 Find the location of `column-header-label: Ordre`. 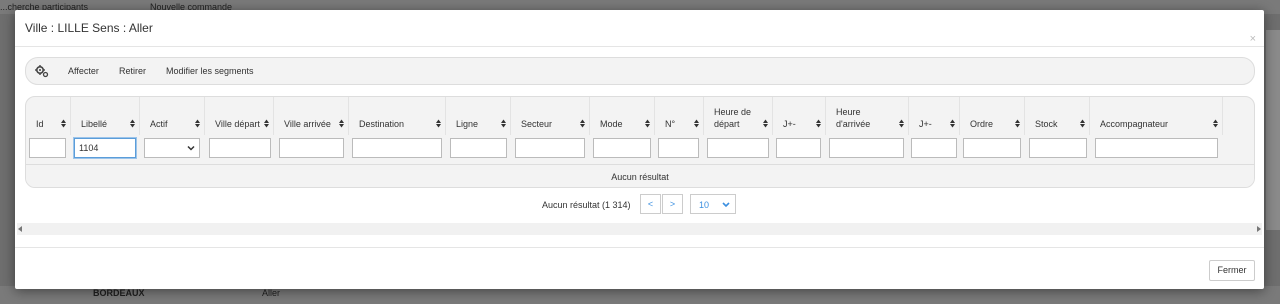

column-header-label: Ordre is located at coordinates (982, 124).